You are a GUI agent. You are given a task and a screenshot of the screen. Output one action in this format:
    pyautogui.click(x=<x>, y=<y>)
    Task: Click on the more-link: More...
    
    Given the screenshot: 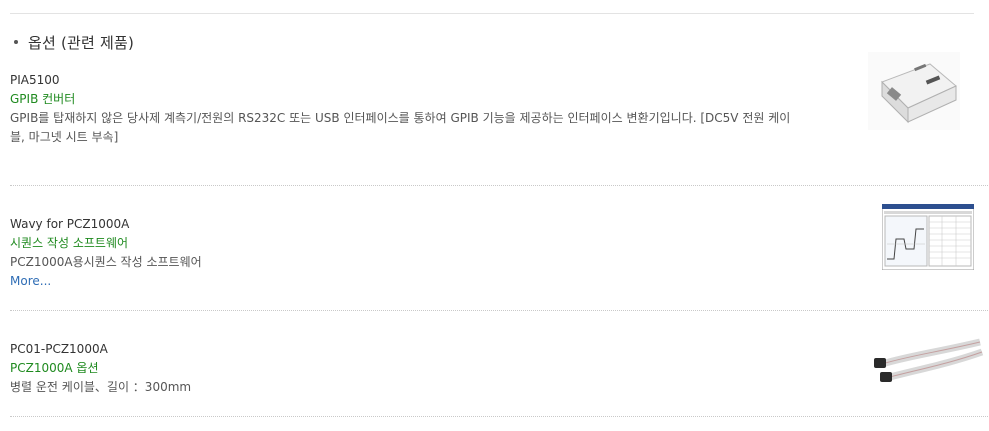 What is the action you would take?
    pyautogui.click(x=492, y=281)
    